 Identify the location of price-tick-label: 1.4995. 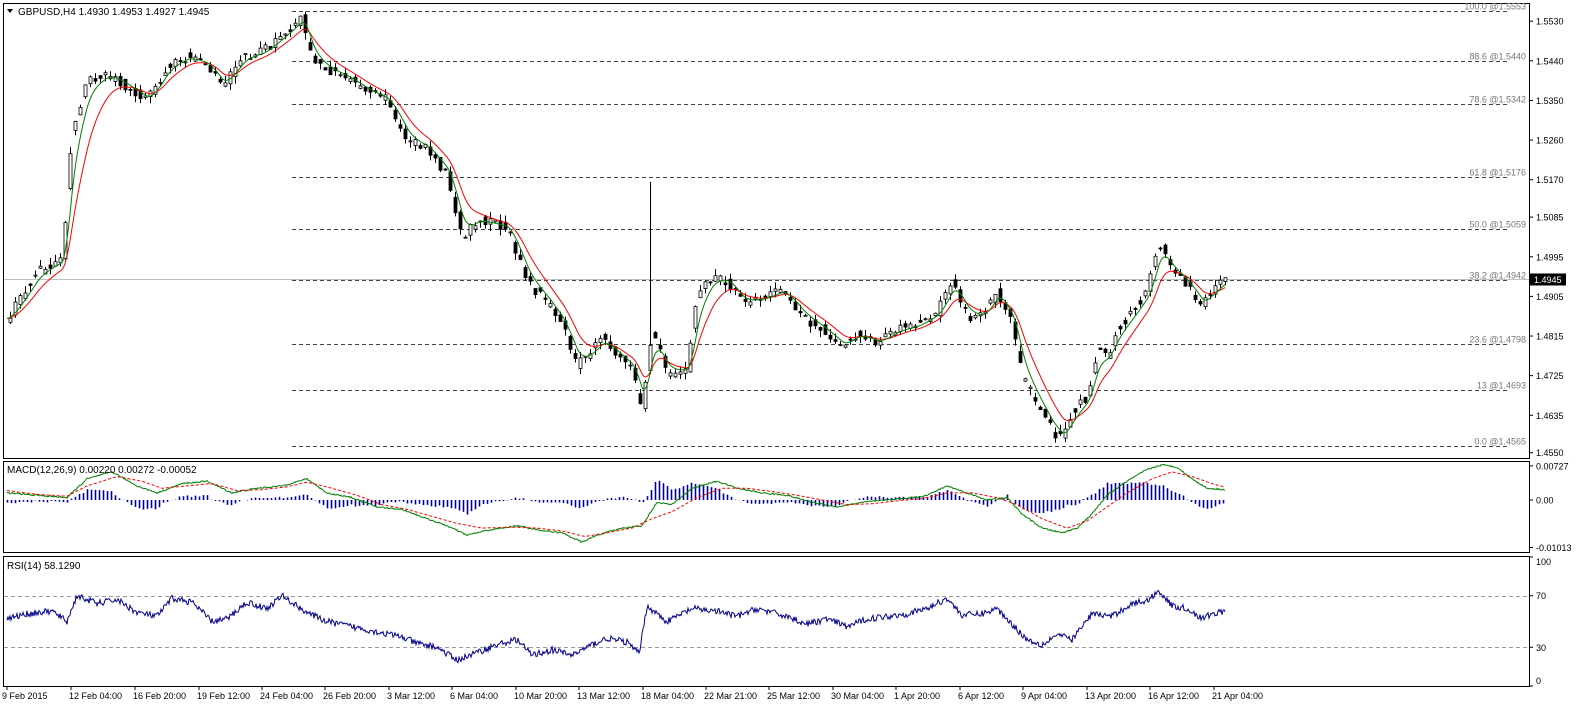
(1550, 257).